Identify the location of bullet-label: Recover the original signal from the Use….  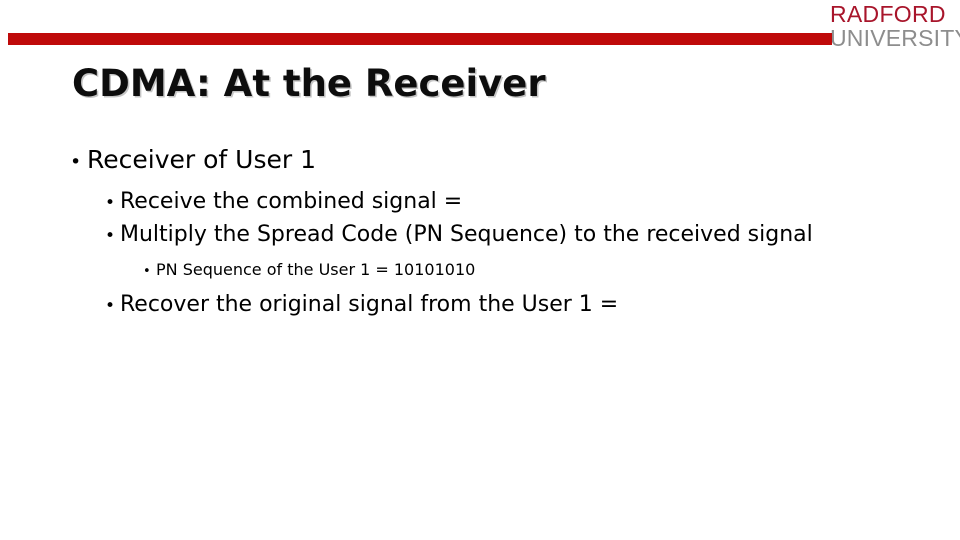
(369, 304).